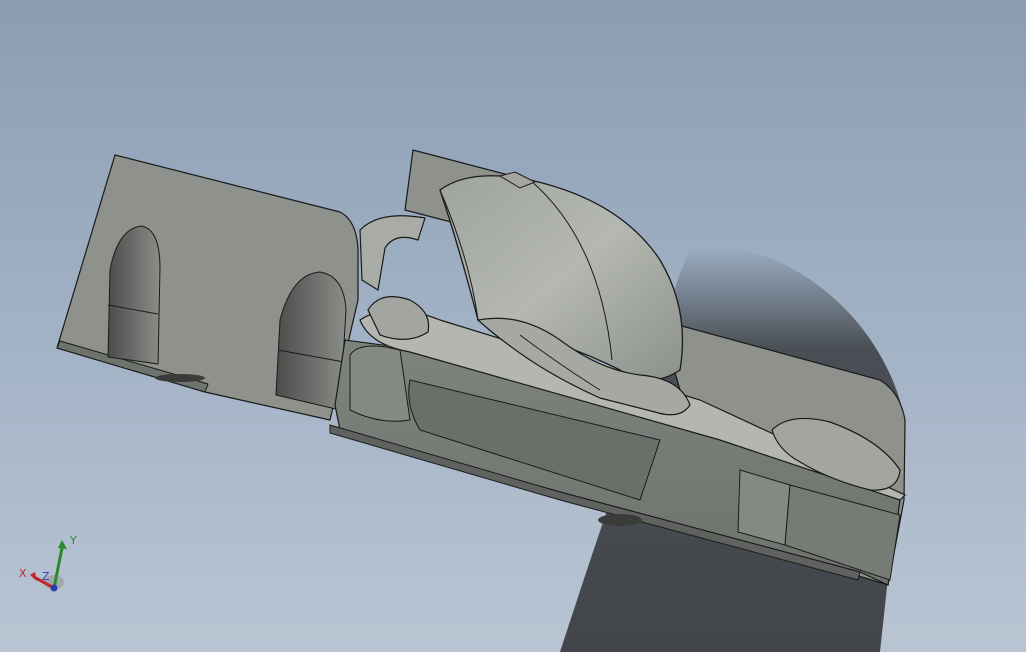 This screenshot has height=652, width=1026. What do you see at coordinates (73, 540) in the screenshot?
I see `y-axis-label: Y` at bounding box center [73, 540].